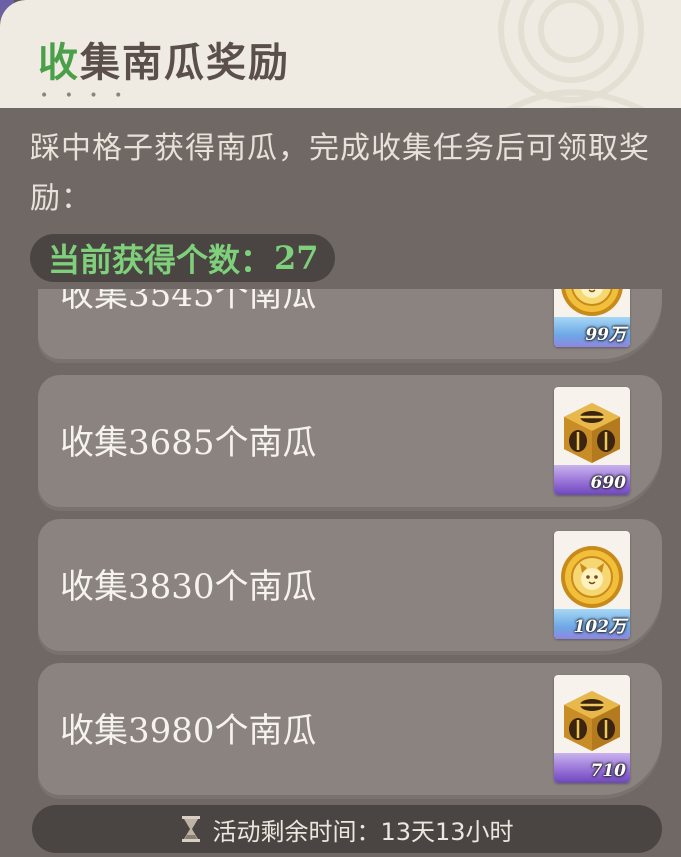 This screenshot has width=681, height=857. What do you see at coordinates (191, 829) in the screenshot?
I see `hourglass-icon` at bounding box center [191, 829].